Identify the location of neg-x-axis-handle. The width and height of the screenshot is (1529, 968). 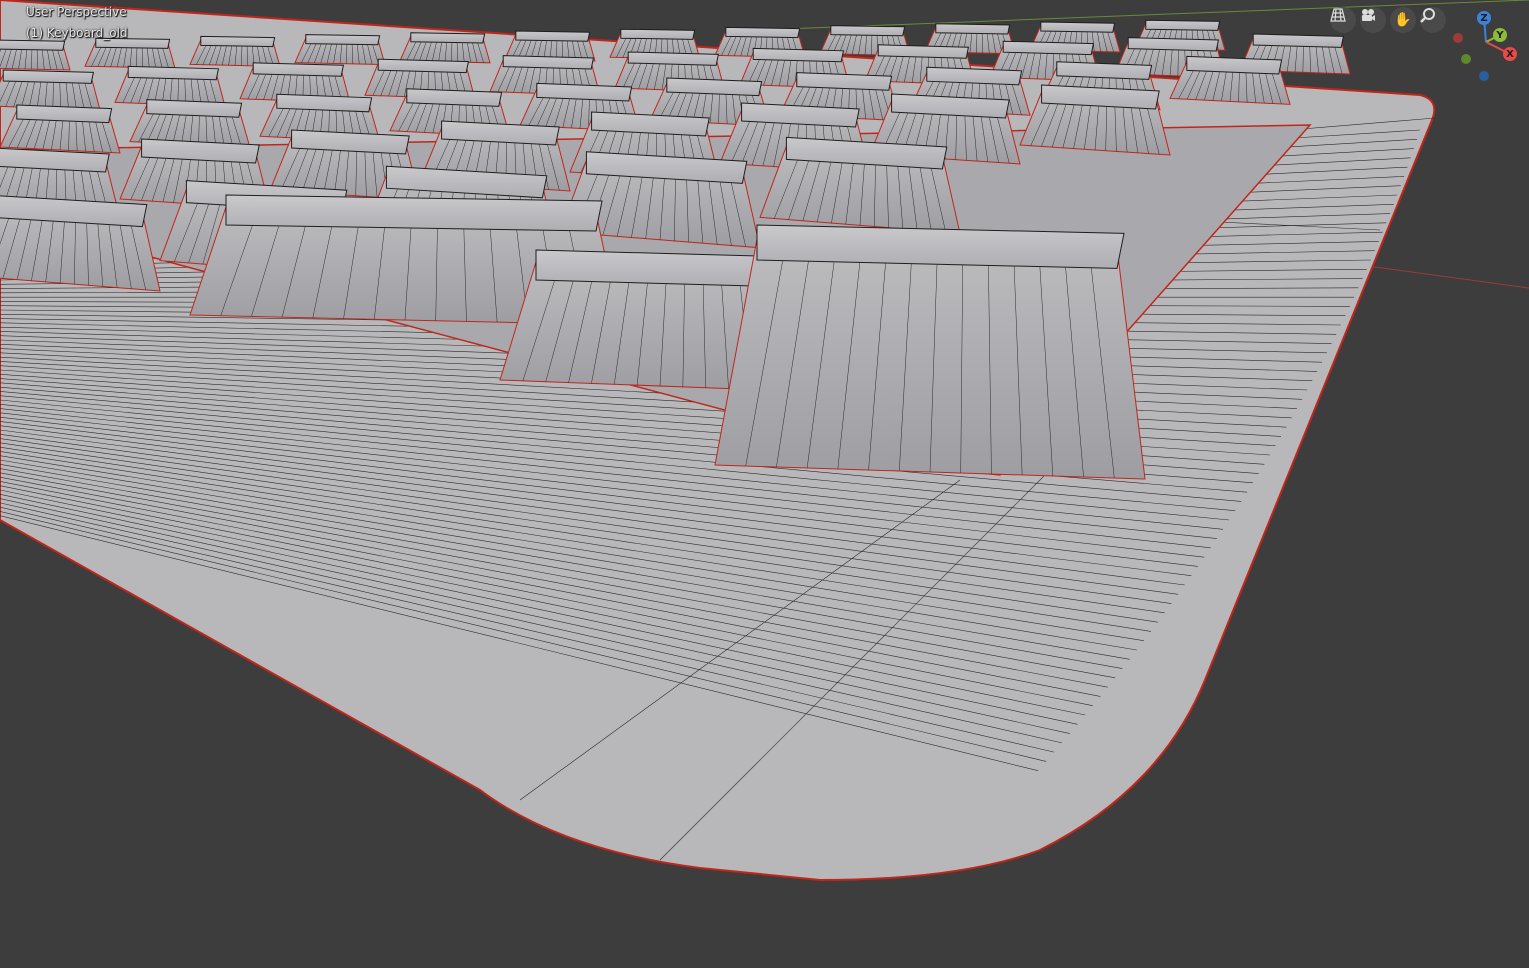
(1458, 38).